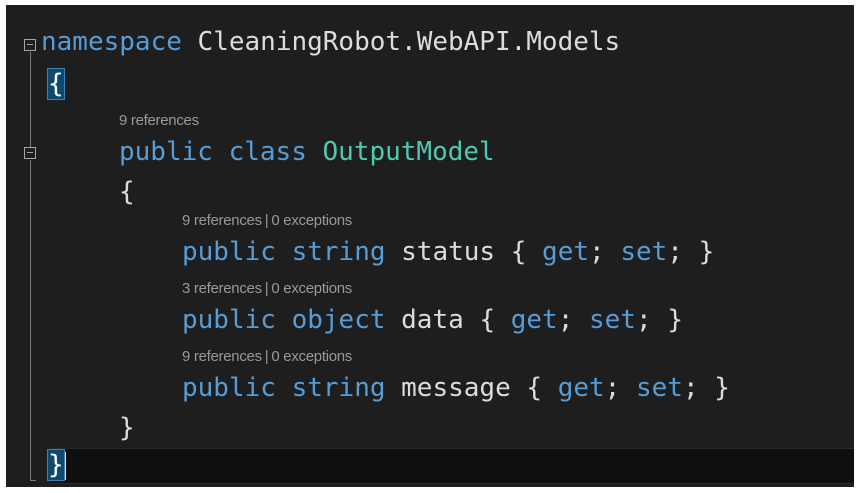 This screenshot has height=493, width=858. I want to click on property-name: status, so click(448, 252).